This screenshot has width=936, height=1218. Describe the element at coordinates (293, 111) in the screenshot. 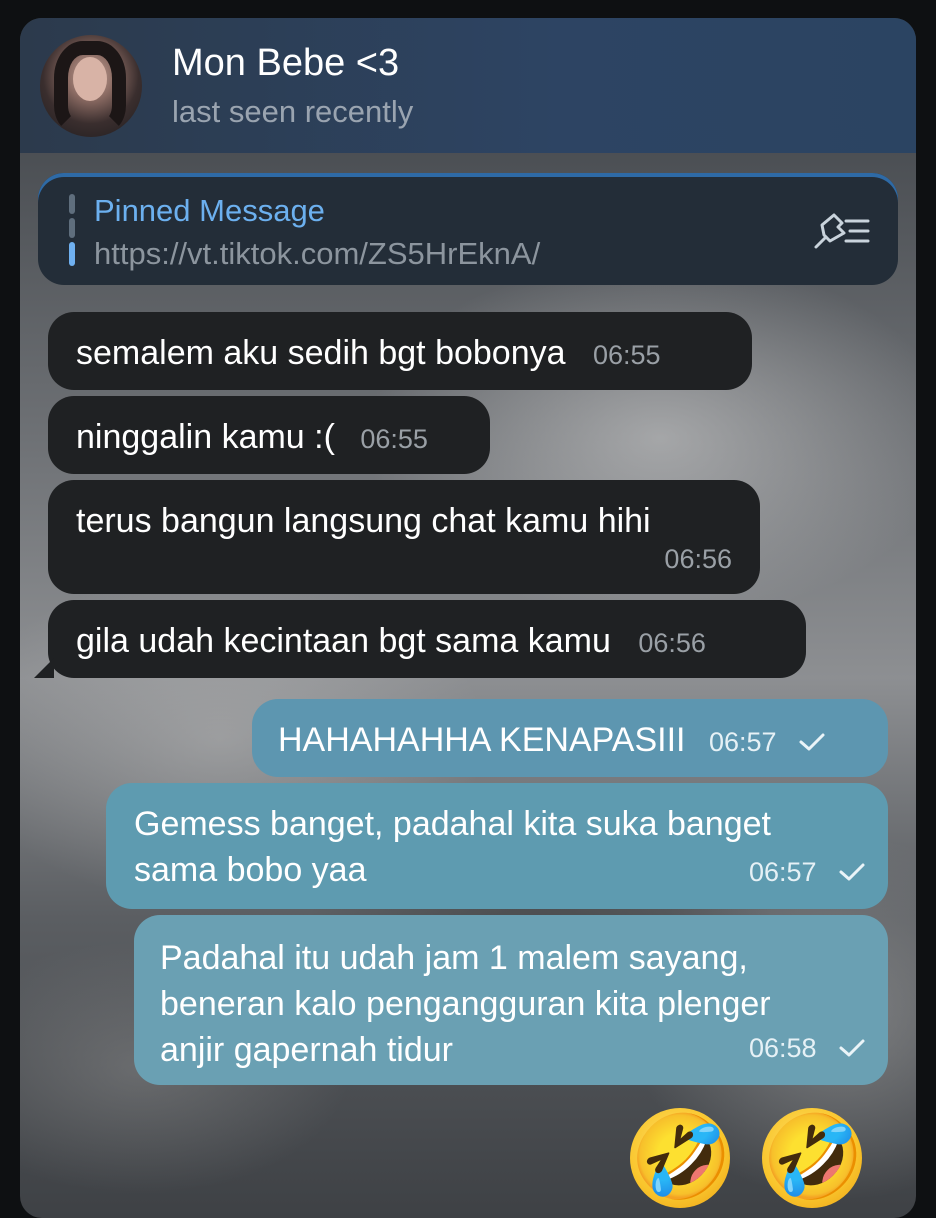

I see `contact-status: last seen recently` at that location.